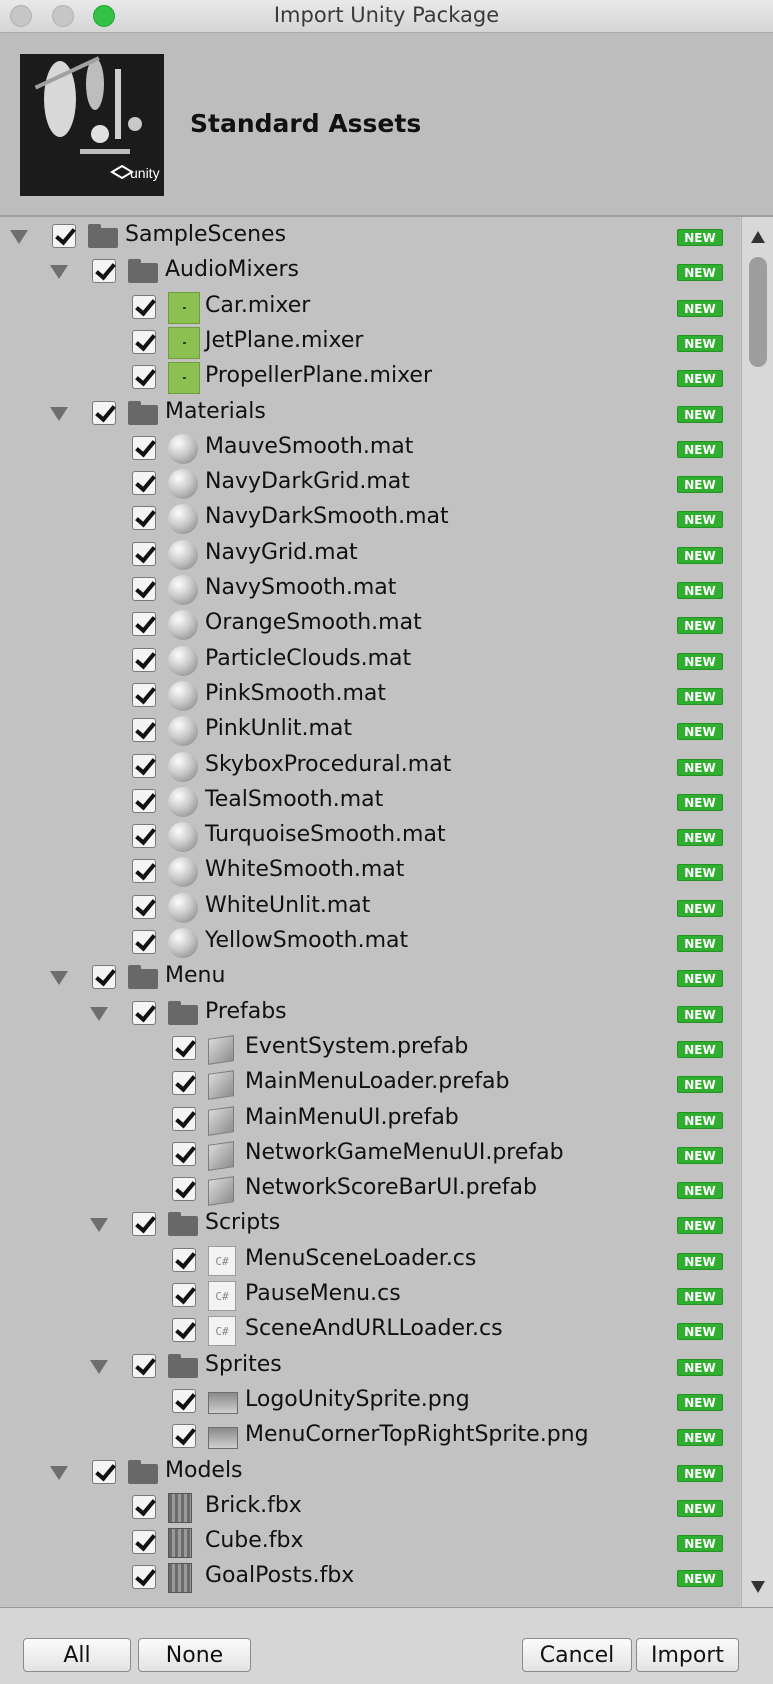  What do you see at coordinates (370, 1367) in the screenshot?
I see `tree-row: Sprites NEW` at bounding box center [370, 1367].